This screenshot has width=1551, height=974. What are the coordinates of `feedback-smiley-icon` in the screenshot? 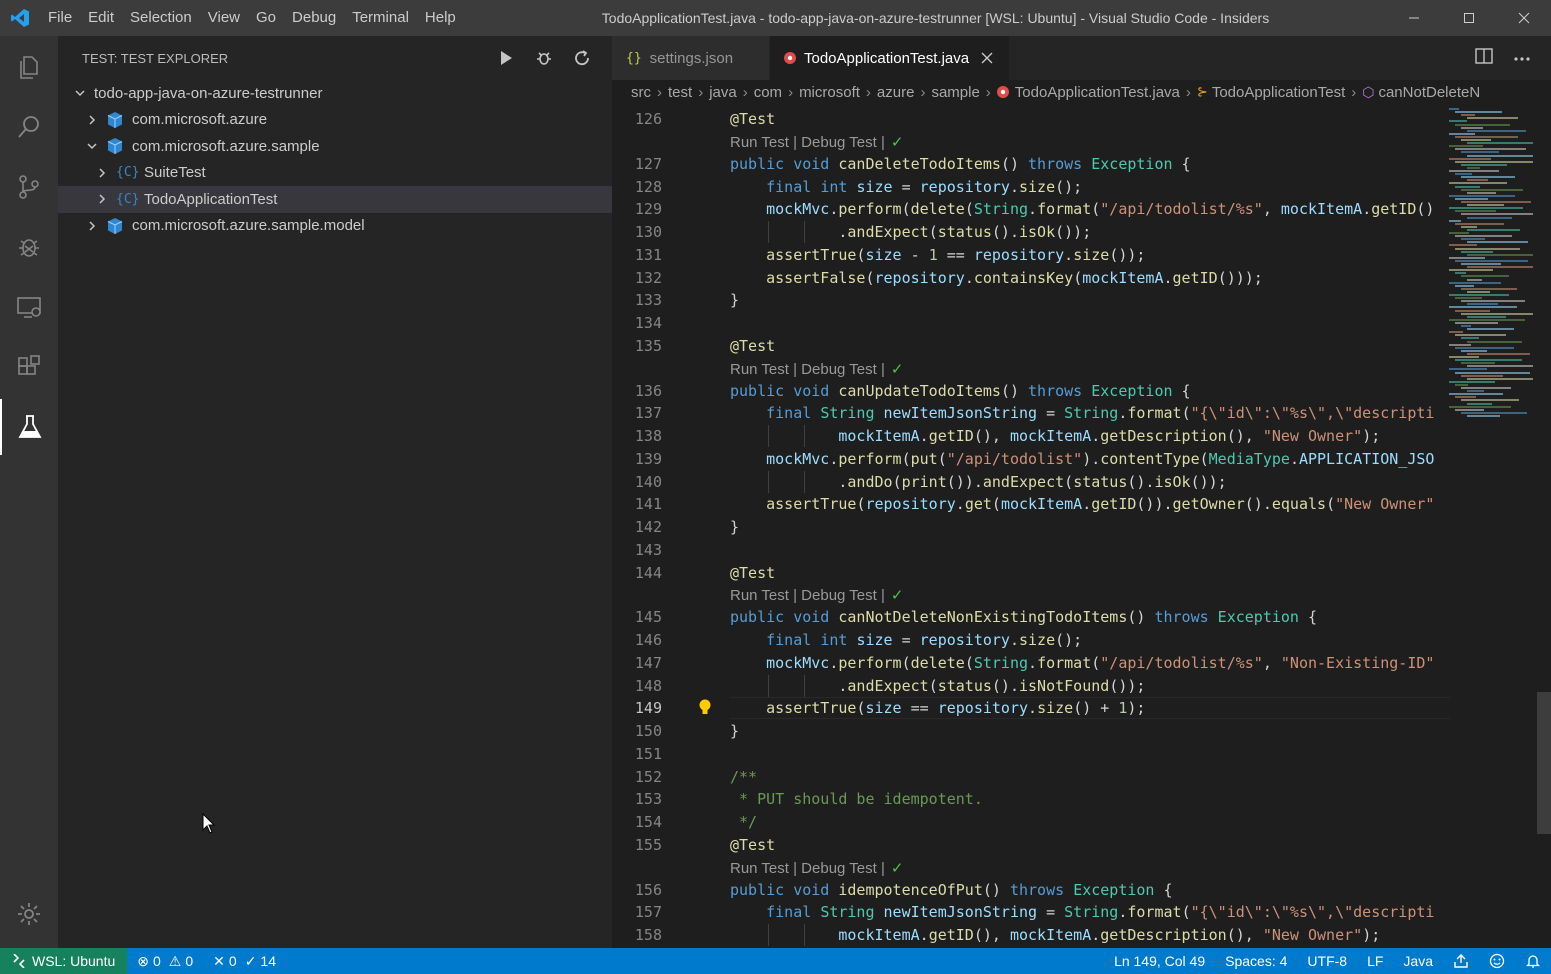 It's located at (1497, 961).